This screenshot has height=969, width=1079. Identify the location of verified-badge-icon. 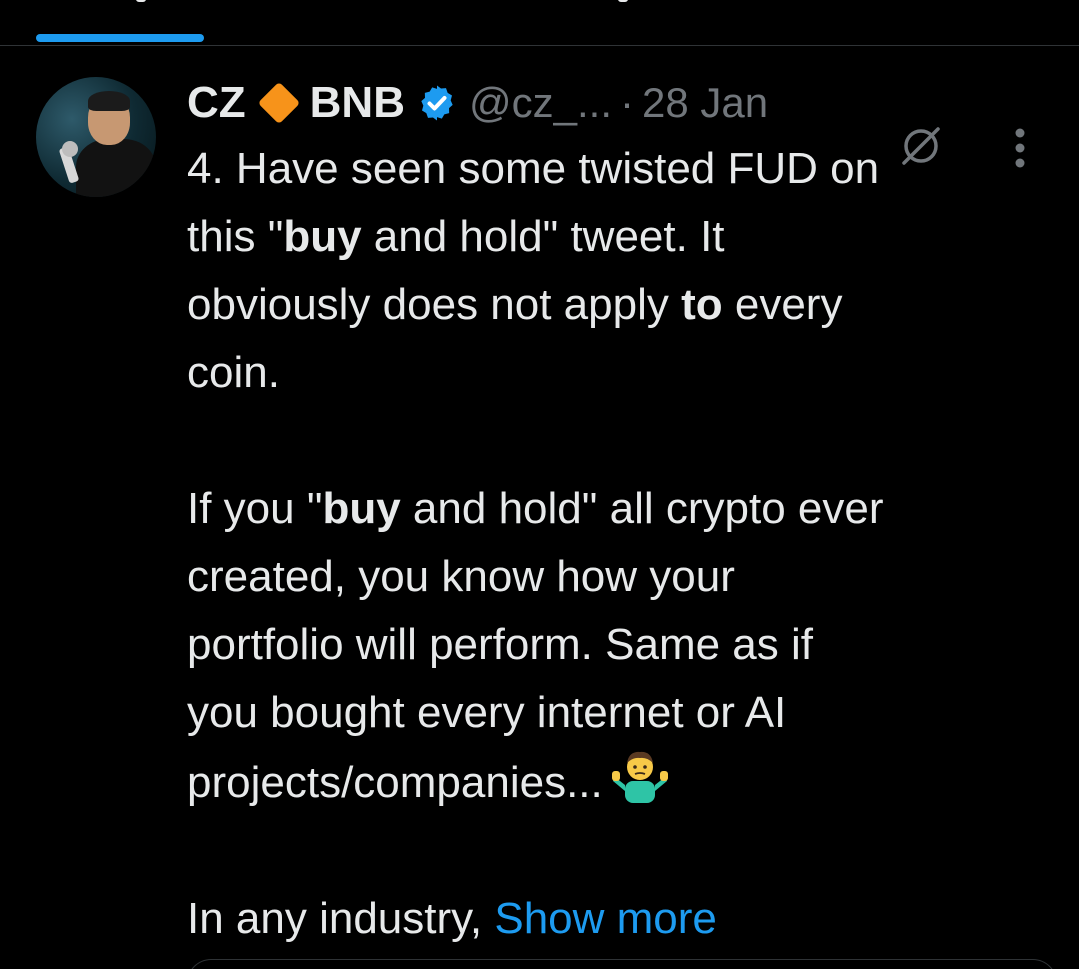
(437, 103).